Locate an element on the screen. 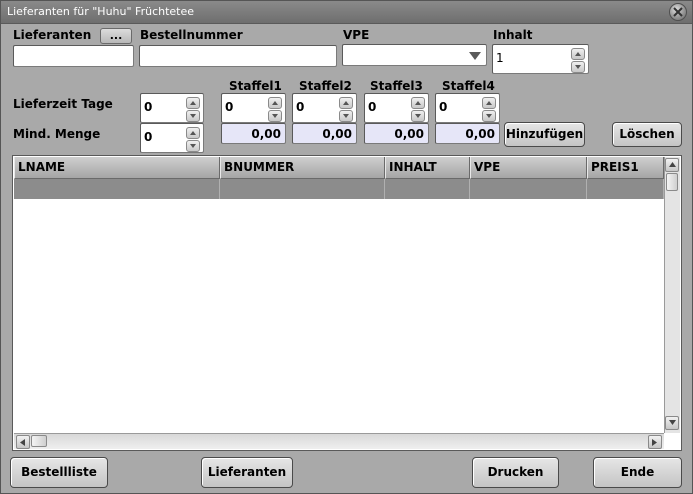 Image resolution: width=693 pixels, height=494 pixels. horizontal-scroll-thumb is located at coordinates (39, 441).